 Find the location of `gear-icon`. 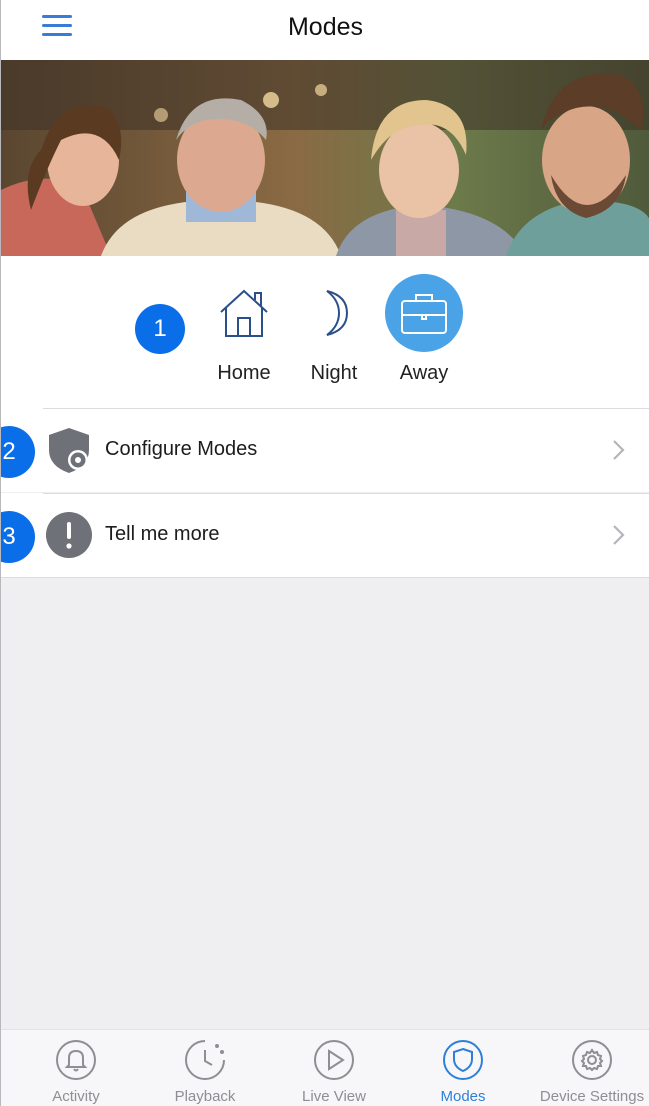

gear-icon is located at coordinates (592, 1060).